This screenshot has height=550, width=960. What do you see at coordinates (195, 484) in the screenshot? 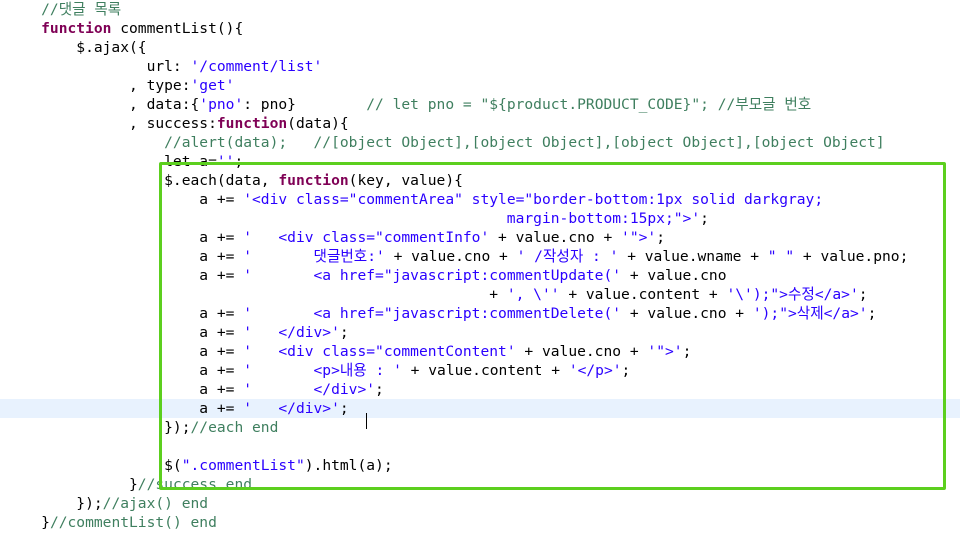
I see `code-token: //success end` at bounding box center [195, 484].